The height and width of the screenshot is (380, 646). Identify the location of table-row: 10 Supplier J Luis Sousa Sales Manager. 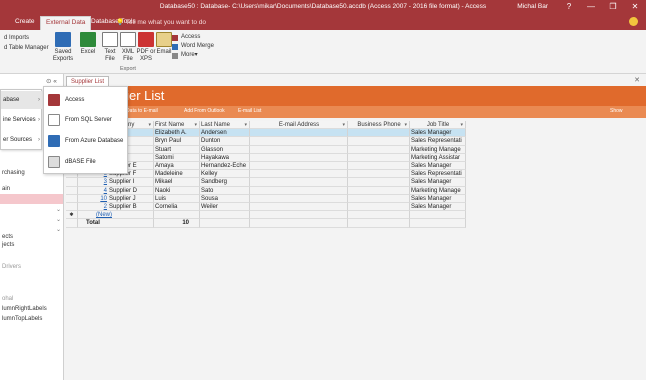
(266, 198).